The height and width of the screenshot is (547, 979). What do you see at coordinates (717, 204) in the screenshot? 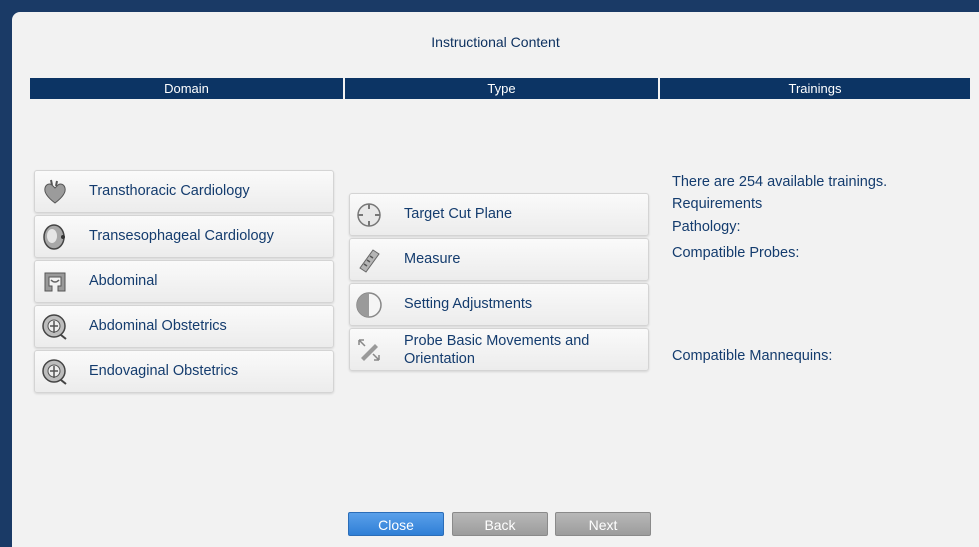
I see `requirements-label: Requirements` at bounding box center [717, 204].